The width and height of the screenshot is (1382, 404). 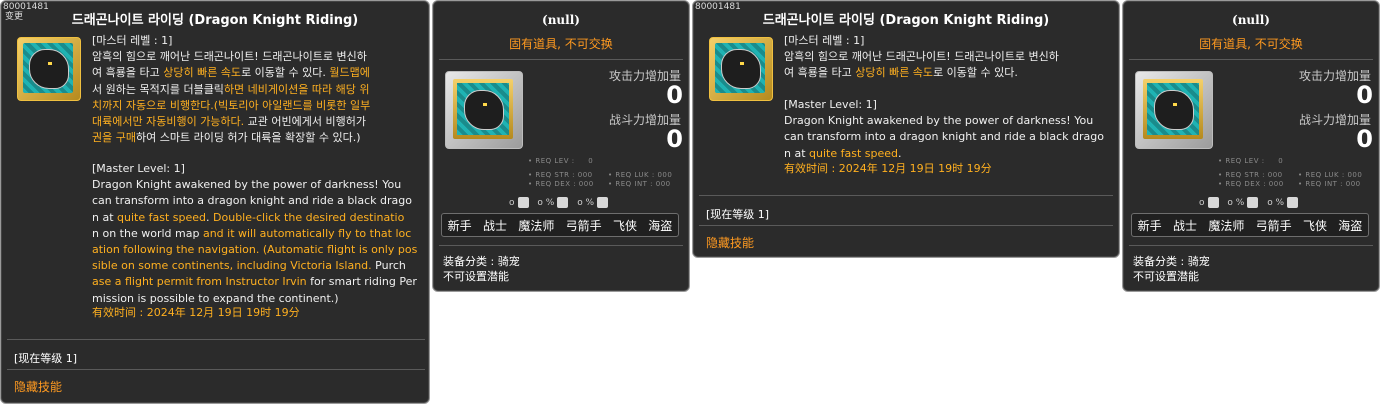 I want to click on desc-line: 대륙에서만 자동비행이 가능하다. 교관 어빈에게서 비행허가, so click(x=229, y=122).